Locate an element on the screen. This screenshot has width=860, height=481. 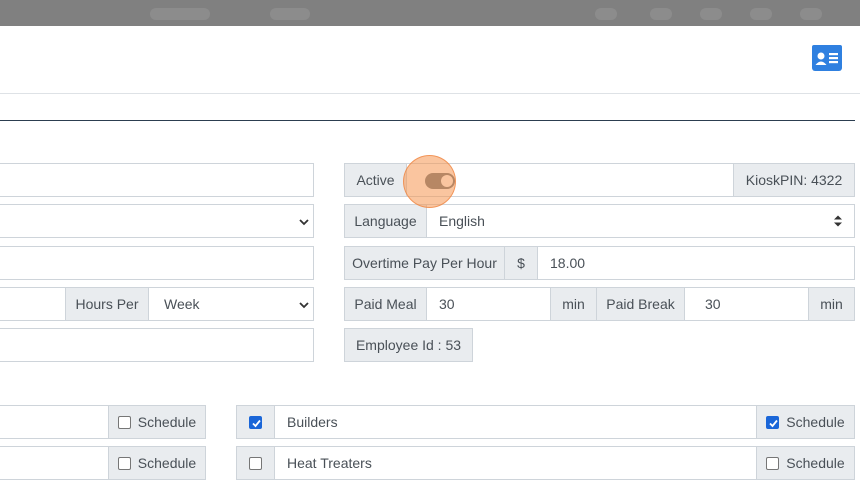
active-label: Active is located at coordinates (375, 180).